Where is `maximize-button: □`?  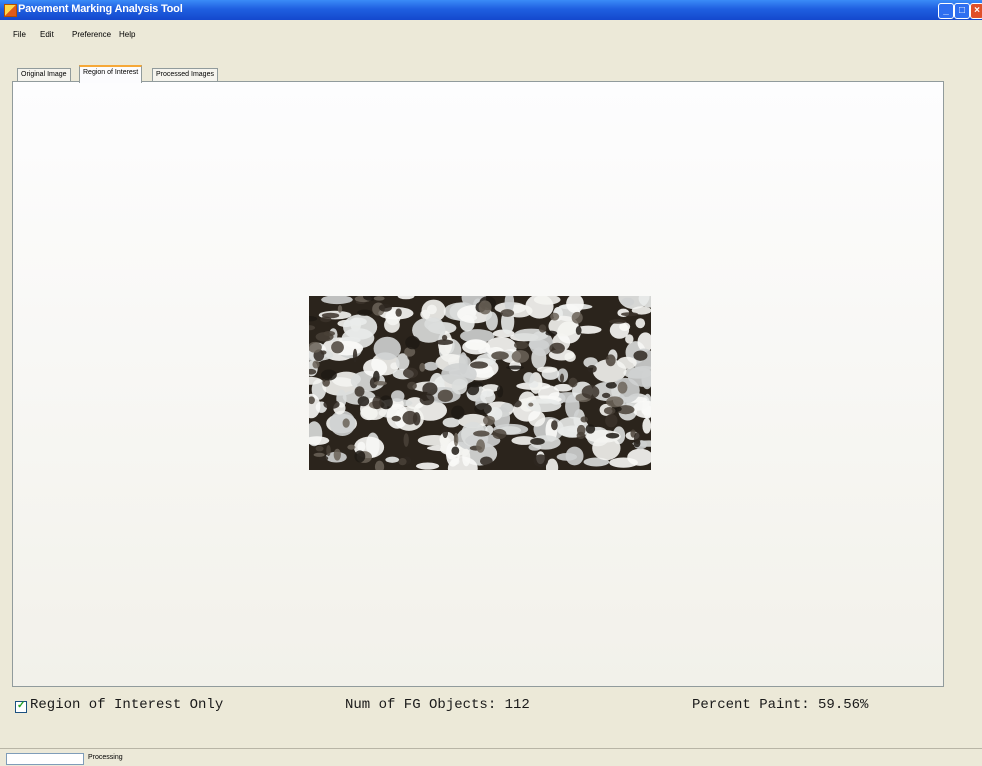
maximize-button: □ is located at coordinates (962, 11).